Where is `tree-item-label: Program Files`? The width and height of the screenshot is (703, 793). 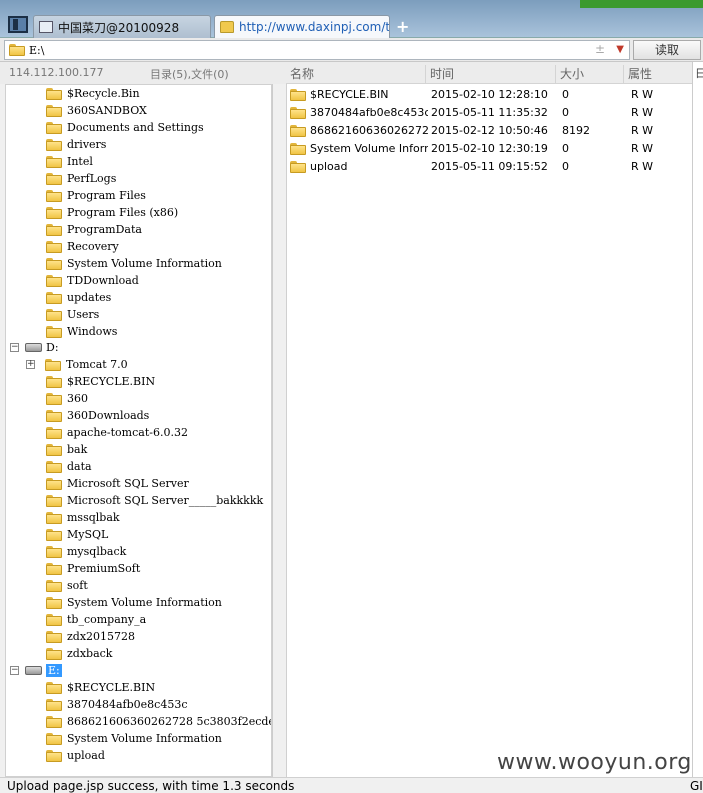
tree-item-label: Program Files is located at coordinates (106, 195).